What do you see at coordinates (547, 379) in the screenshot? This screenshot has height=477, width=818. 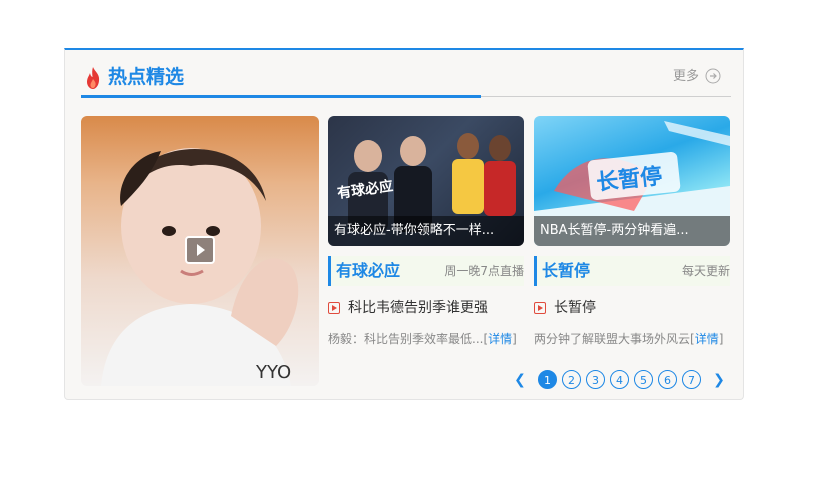 I see `page-1: 1` at bounding box center [547, 379].